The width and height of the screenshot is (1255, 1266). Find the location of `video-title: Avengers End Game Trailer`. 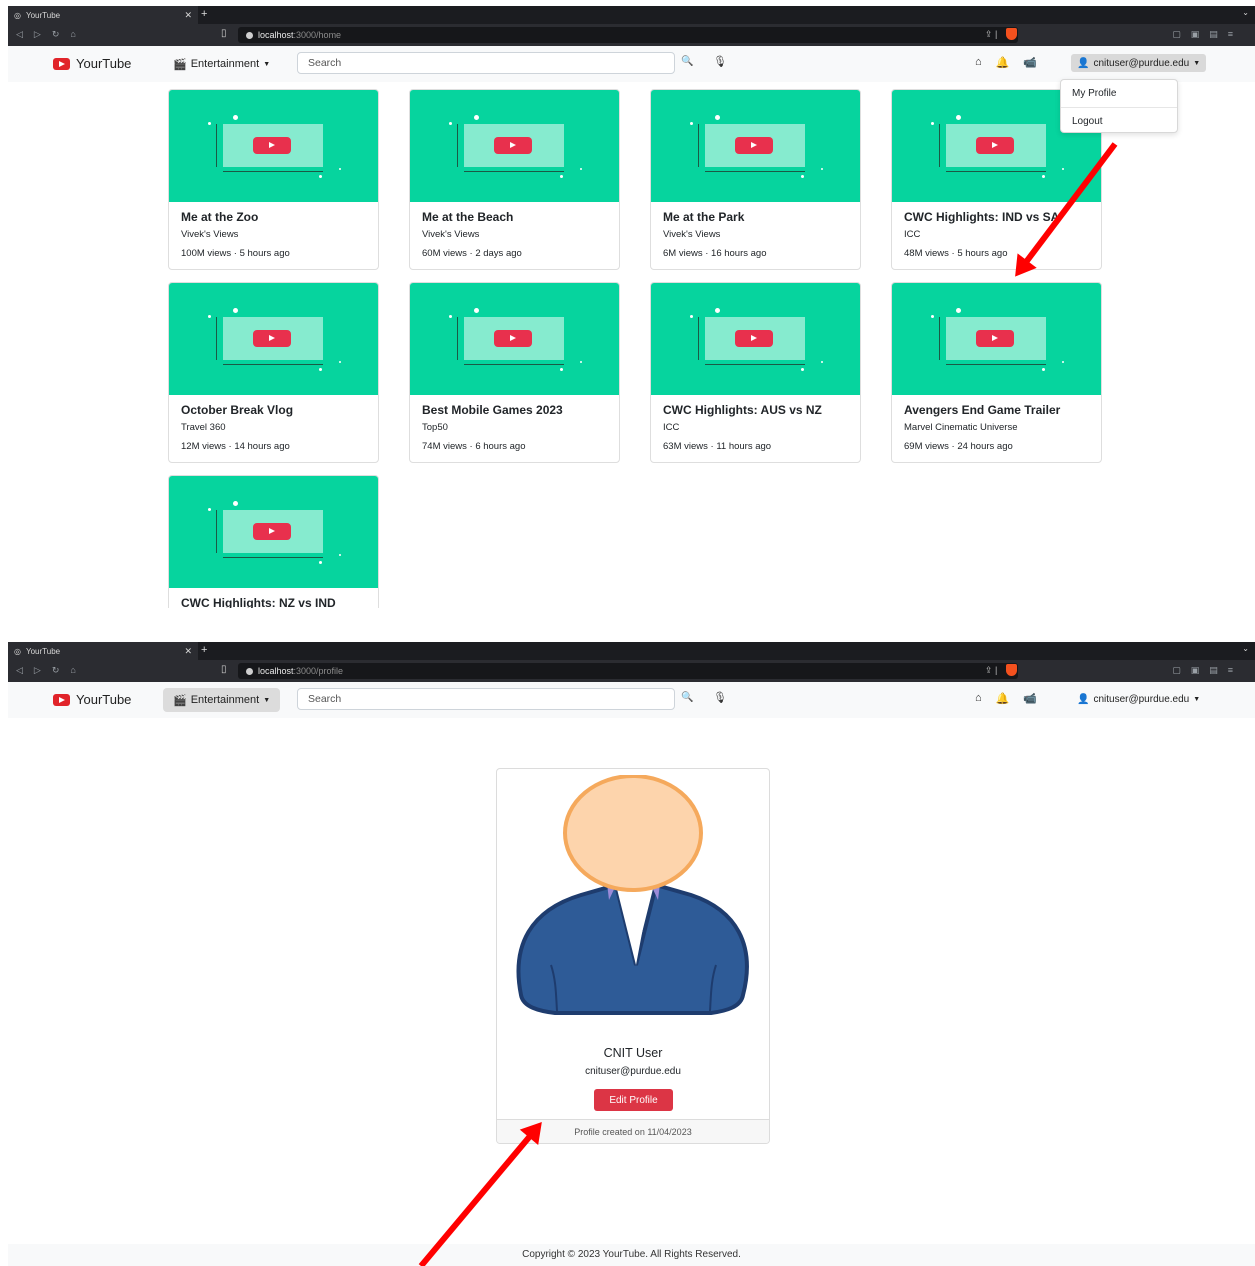

video-title: Avengers End Game Trailer is located at coordinates (996, 411).